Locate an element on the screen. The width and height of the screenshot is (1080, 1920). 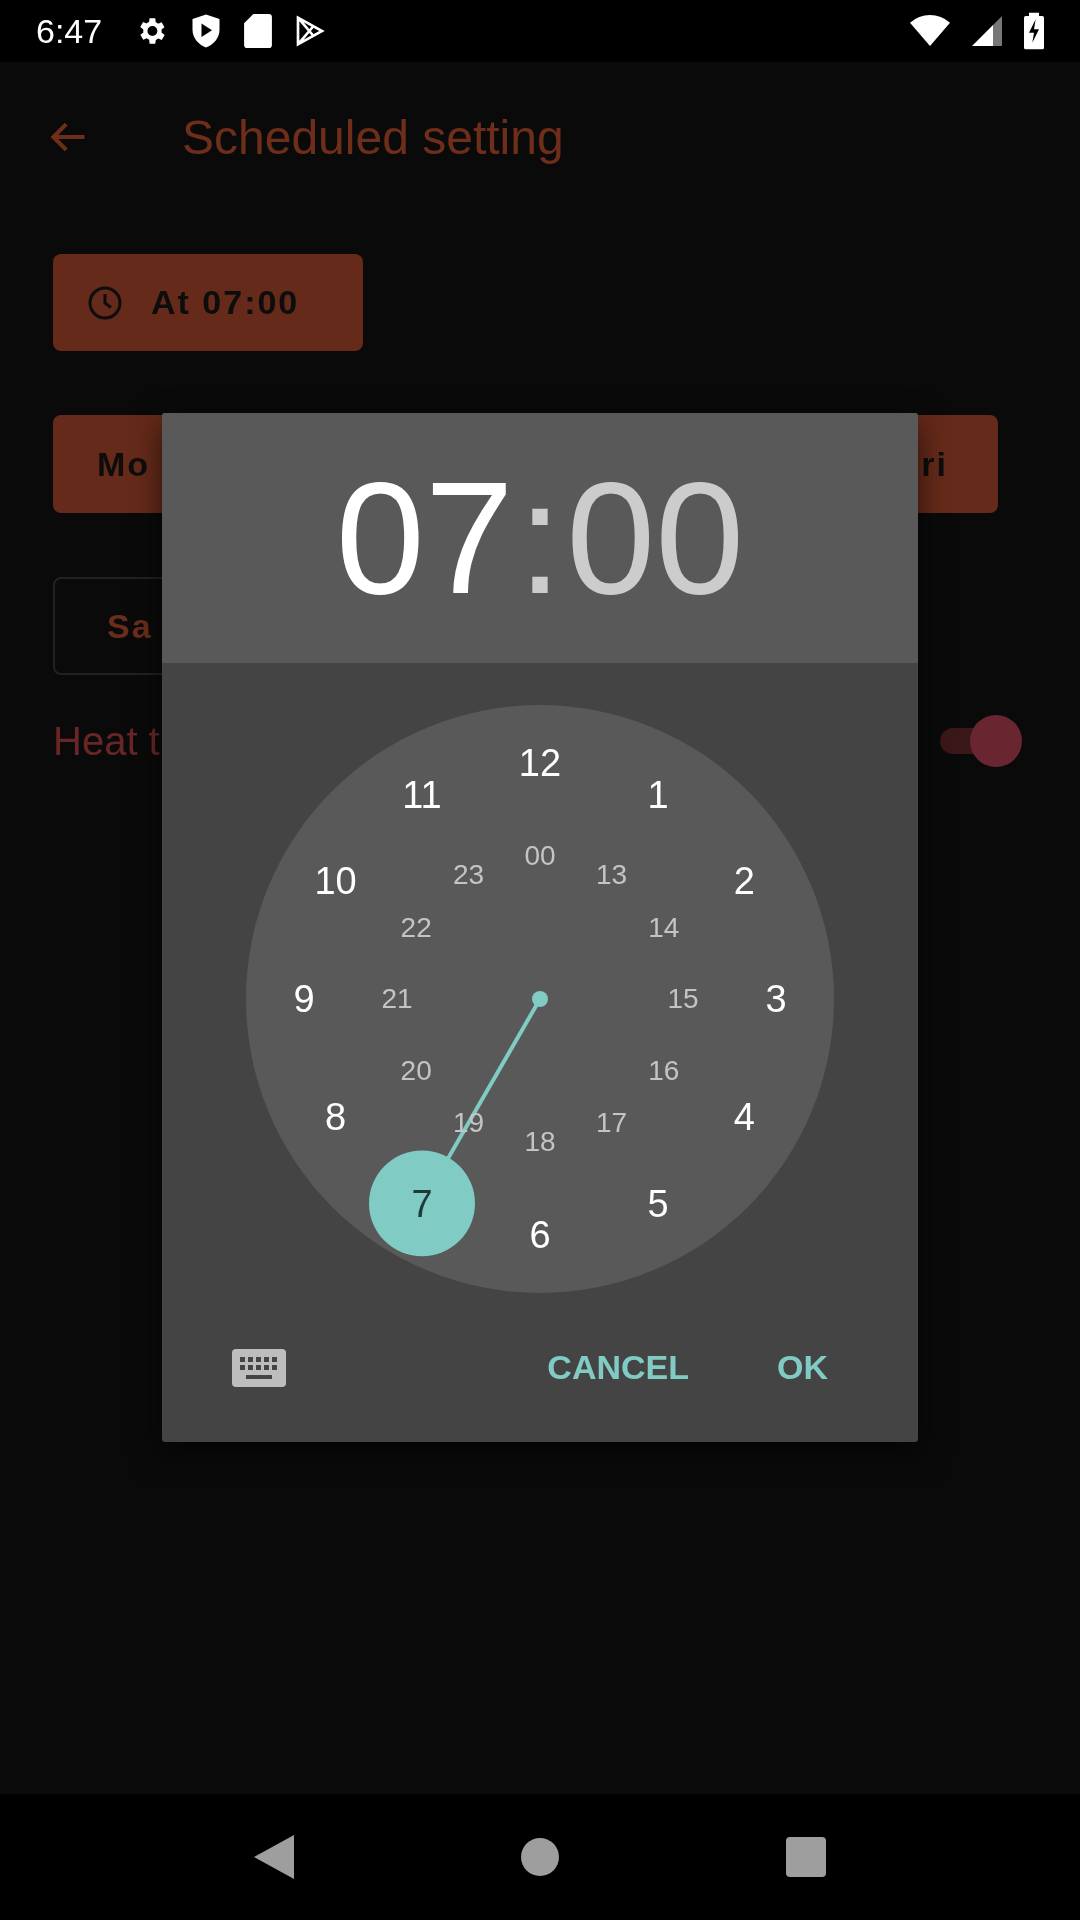
battery-charging-icon is located at coordinates (1034, 31).